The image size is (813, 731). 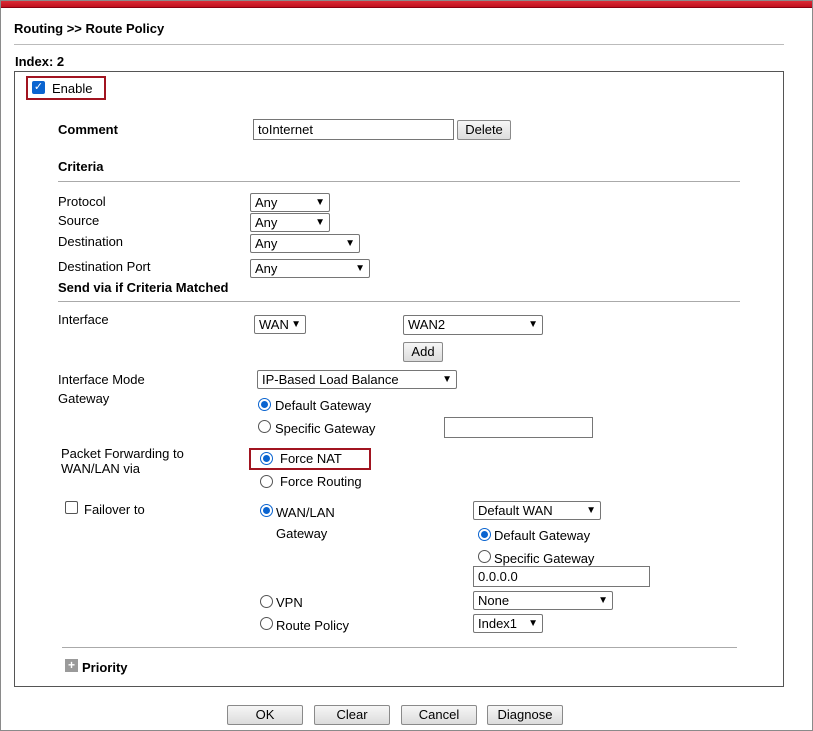 I want to click on packet-forwarding-label-line1: Packet Forwarding to, so click(x=122, y=453).